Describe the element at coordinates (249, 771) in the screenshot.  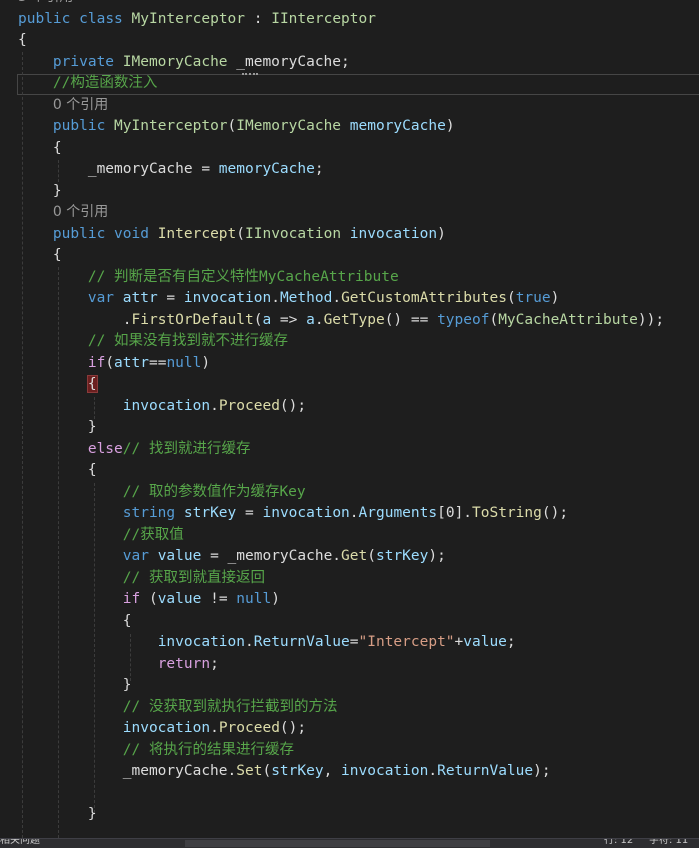
I see `code-token: Set` at that location.